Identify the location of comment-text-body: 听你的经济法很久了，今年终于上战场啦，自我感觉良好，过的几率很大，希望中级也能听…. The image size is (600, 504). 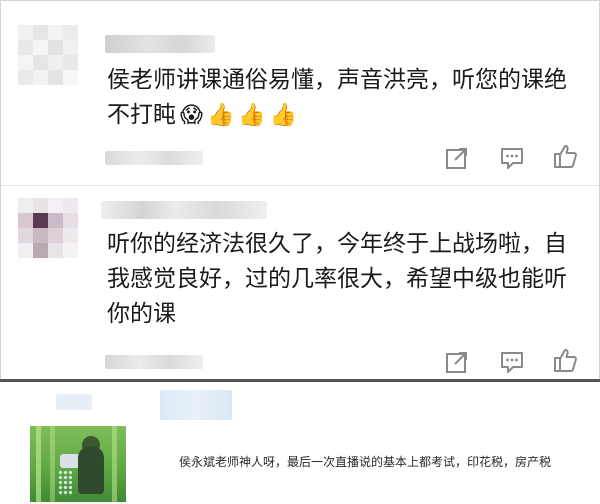
(337, 279).